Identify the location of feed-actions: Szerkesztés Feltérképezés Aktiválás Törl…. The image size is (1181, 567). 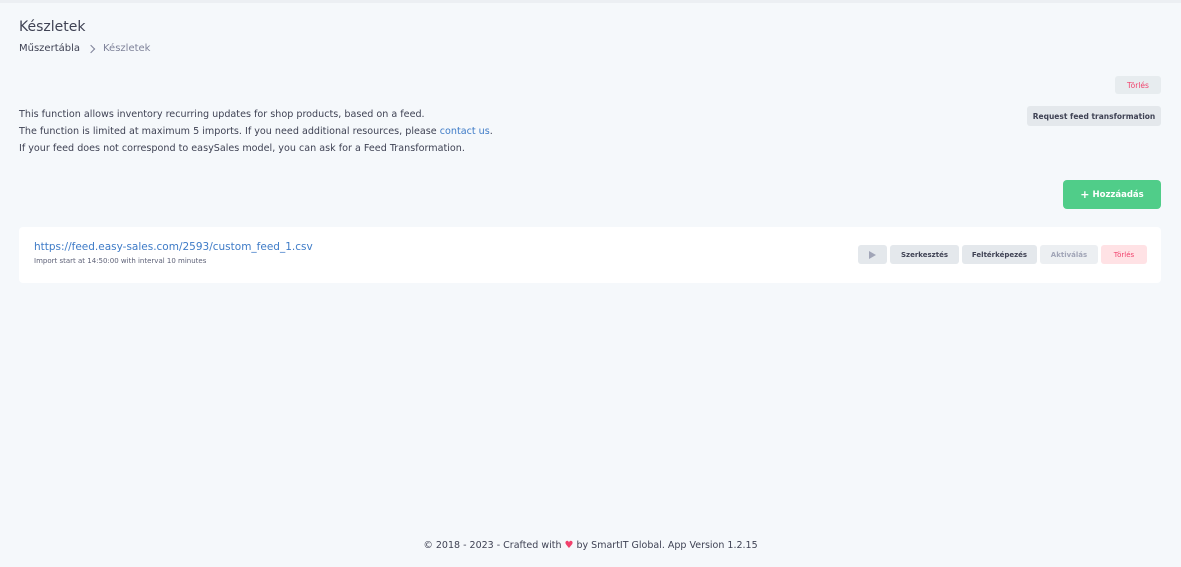
(1002, 254).